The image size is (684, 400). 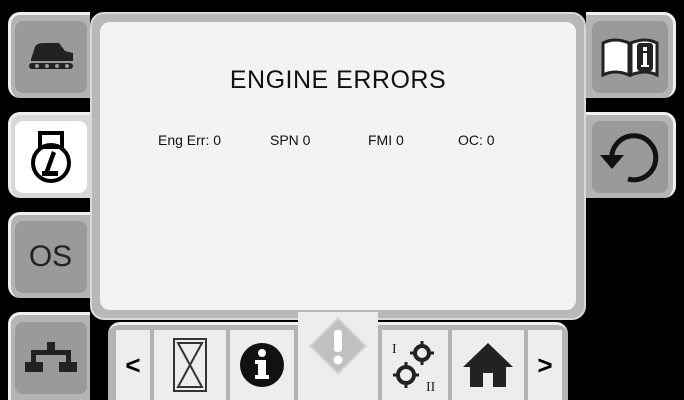 I want to click on info-button, so click(x=262, y=365).